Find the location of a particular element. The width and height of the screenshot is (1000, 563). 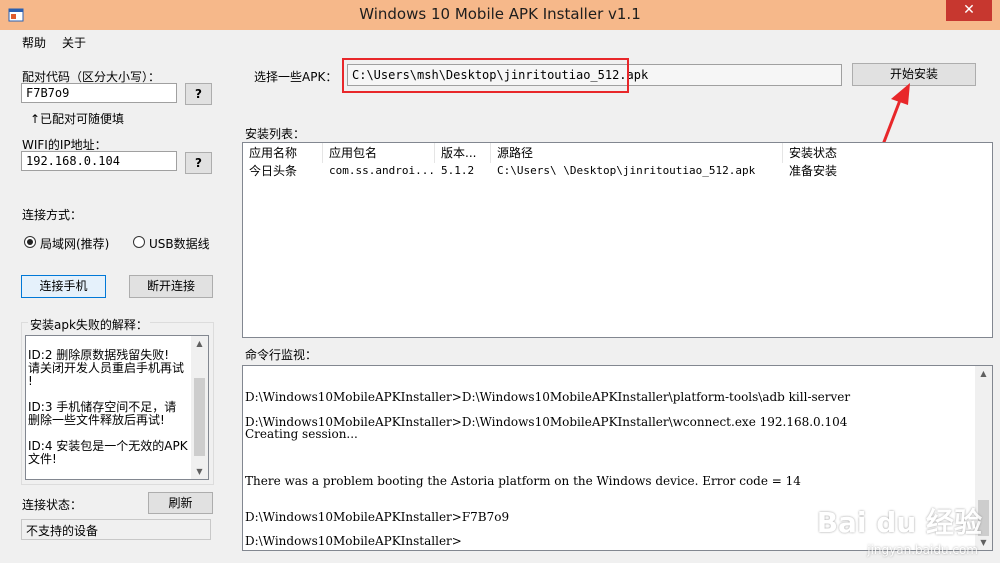

watermark-logo: Bai du 经验 is located at coordinates (899, 522).